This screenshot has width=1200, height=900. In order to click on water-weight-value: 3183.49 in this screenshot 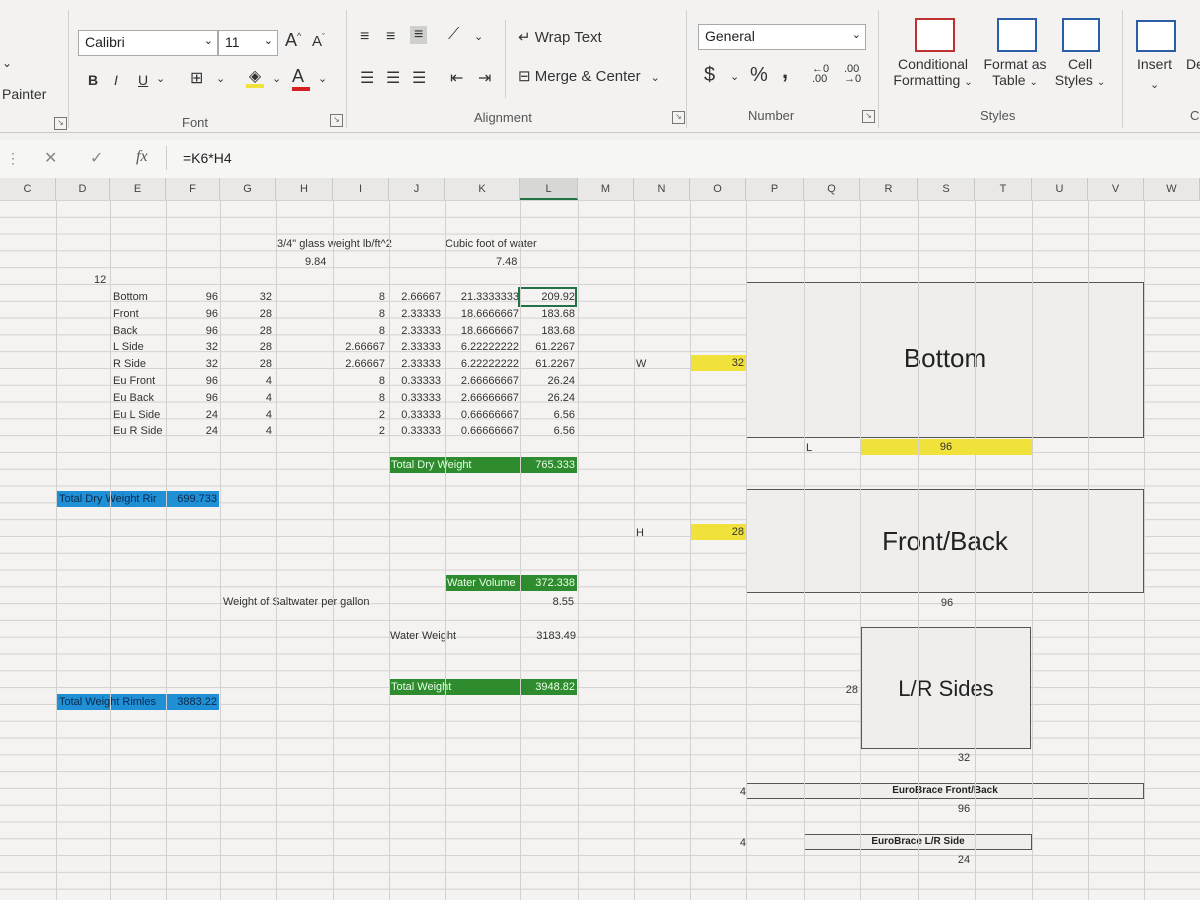, I will do `click(548, 636)`.